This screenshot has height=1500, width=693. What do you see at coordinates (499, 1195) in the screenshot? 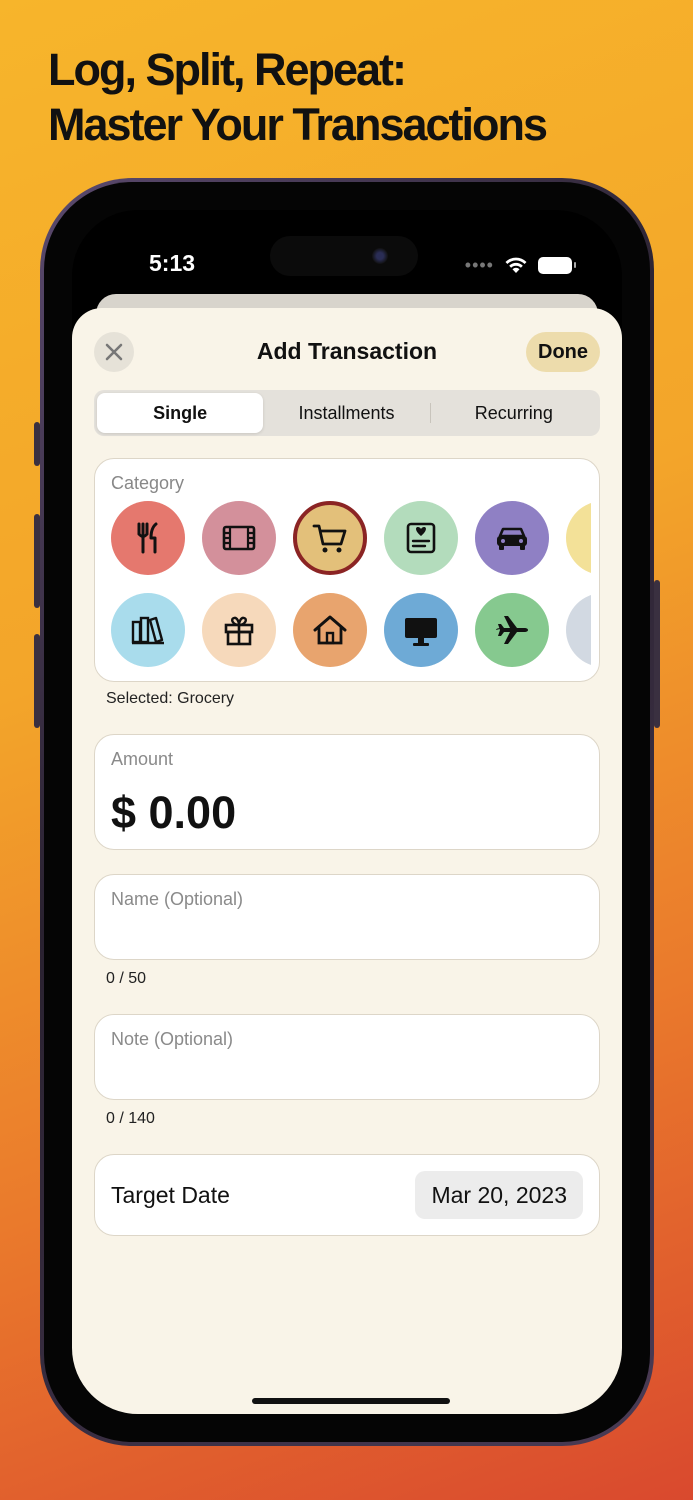
I see `target-date-picker: Mar 20, 2023` at bounding box center [499, 1195].